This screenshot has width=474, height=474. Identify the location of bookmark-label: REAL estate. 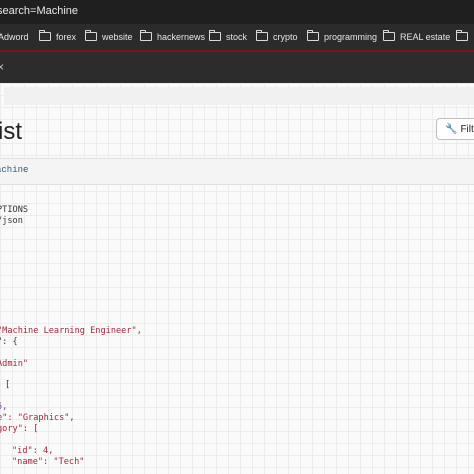
(425, 37).